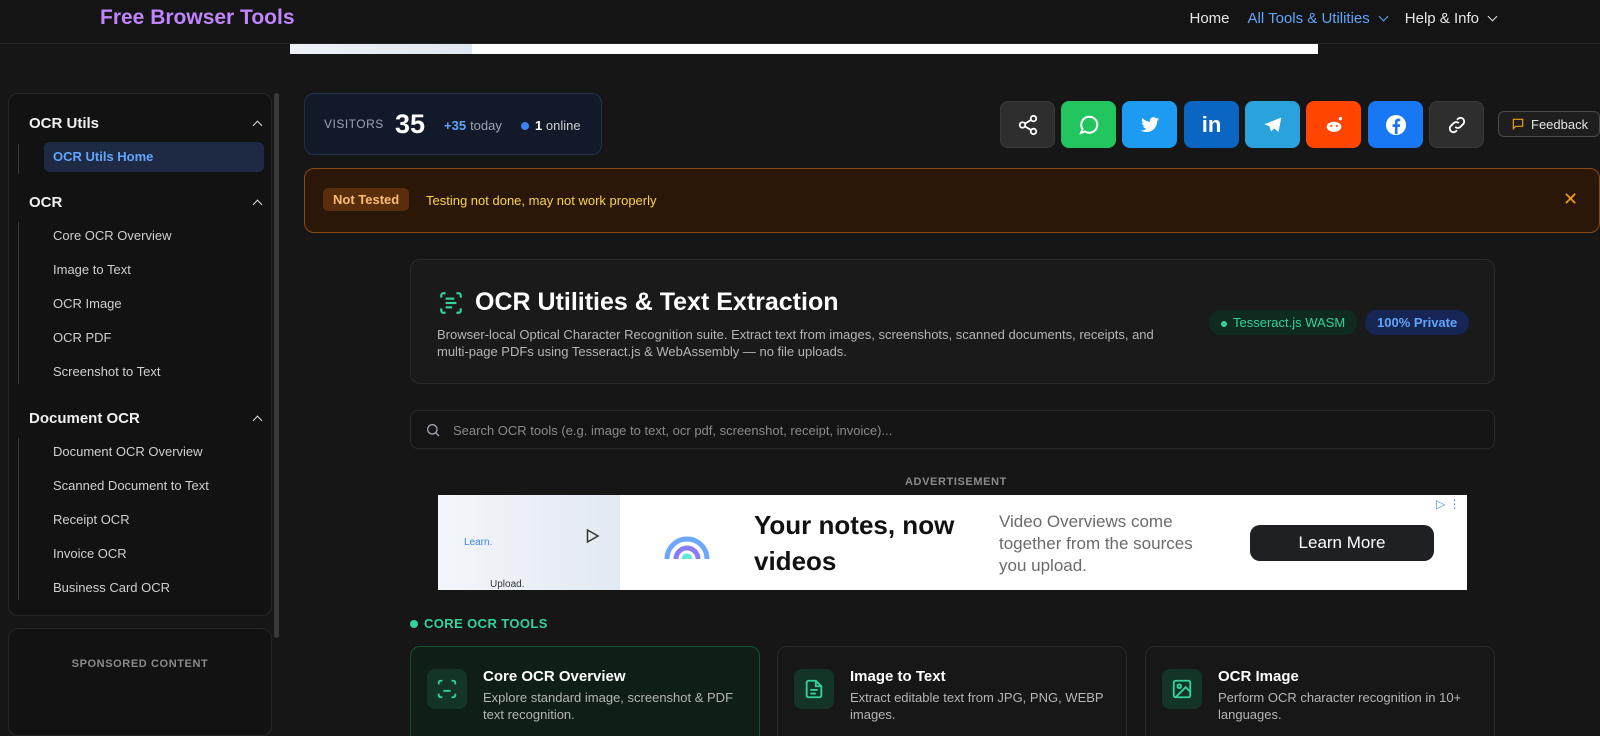  I want to click on scan-icon, so click(447, 689).